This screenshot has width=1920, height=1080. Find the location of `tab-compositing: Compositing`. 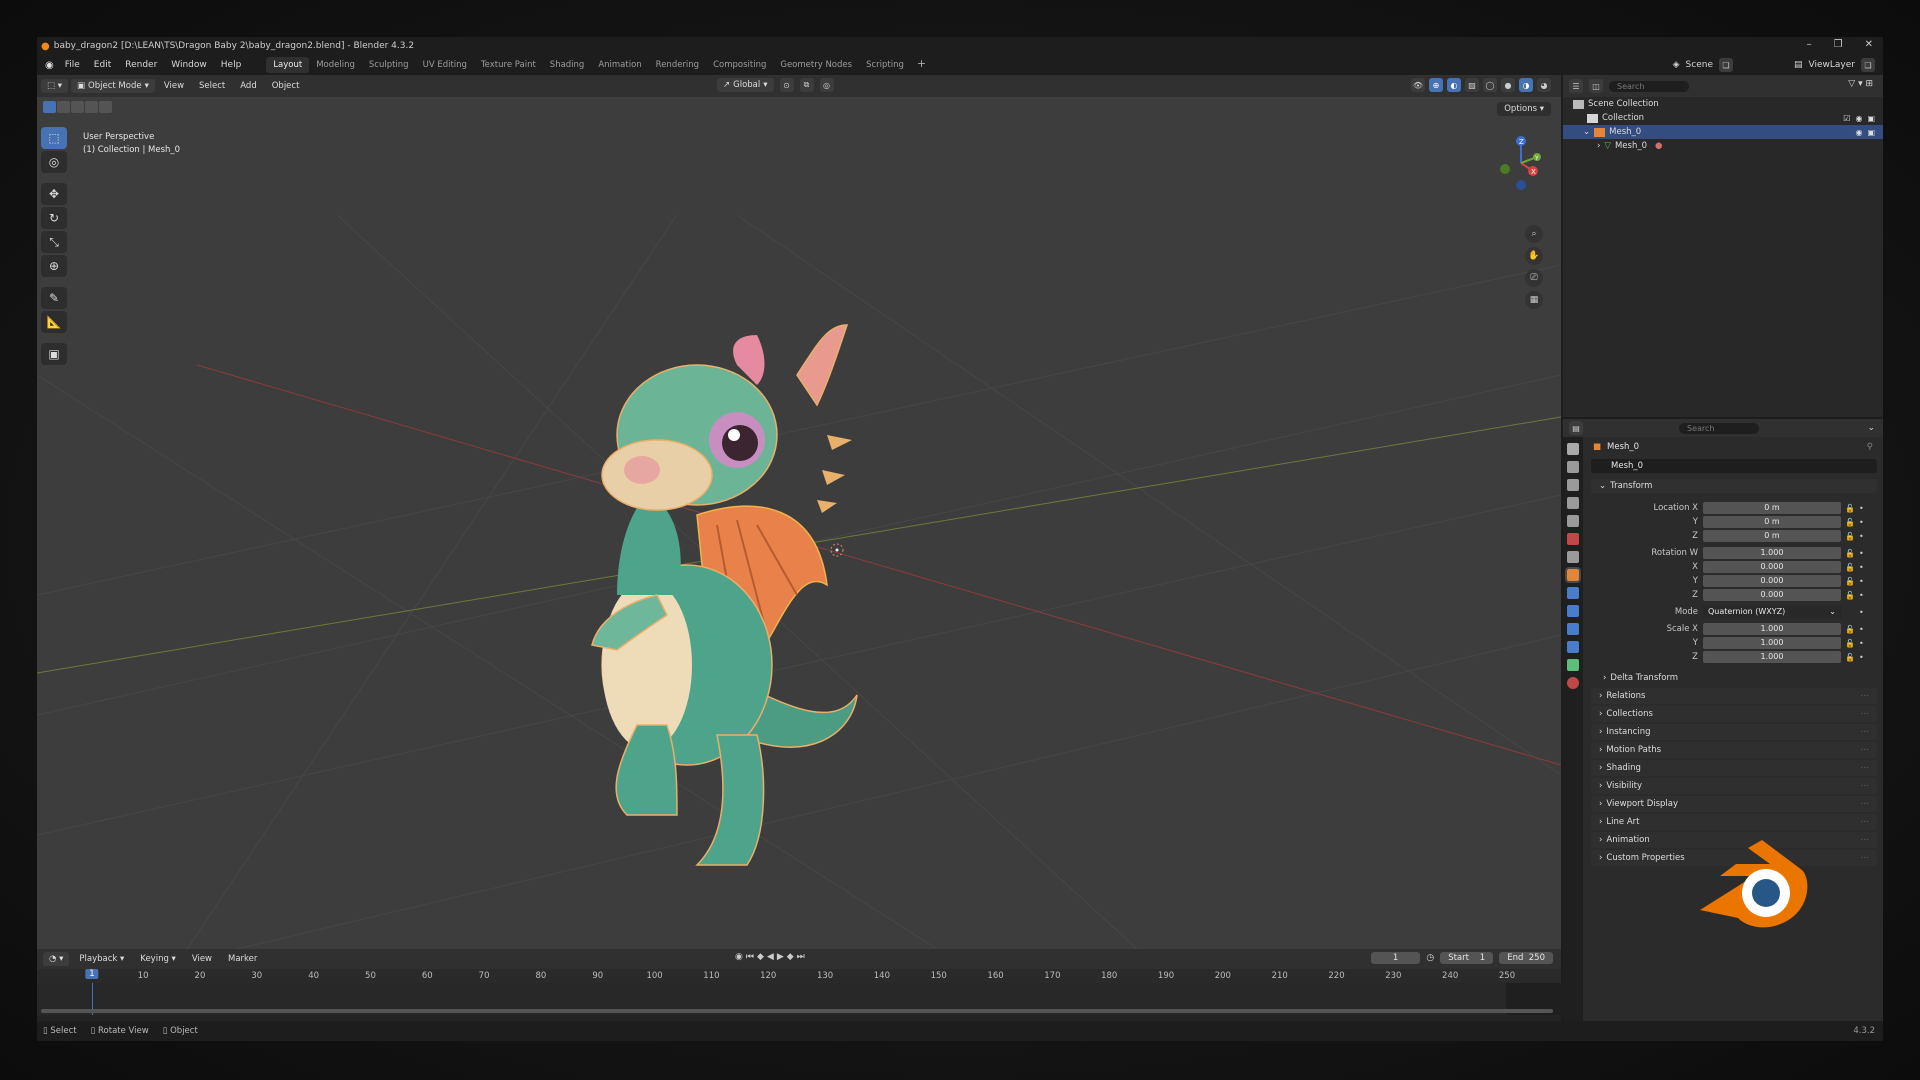

tab-compositing: Compositing is located at coordinates (739, 65).